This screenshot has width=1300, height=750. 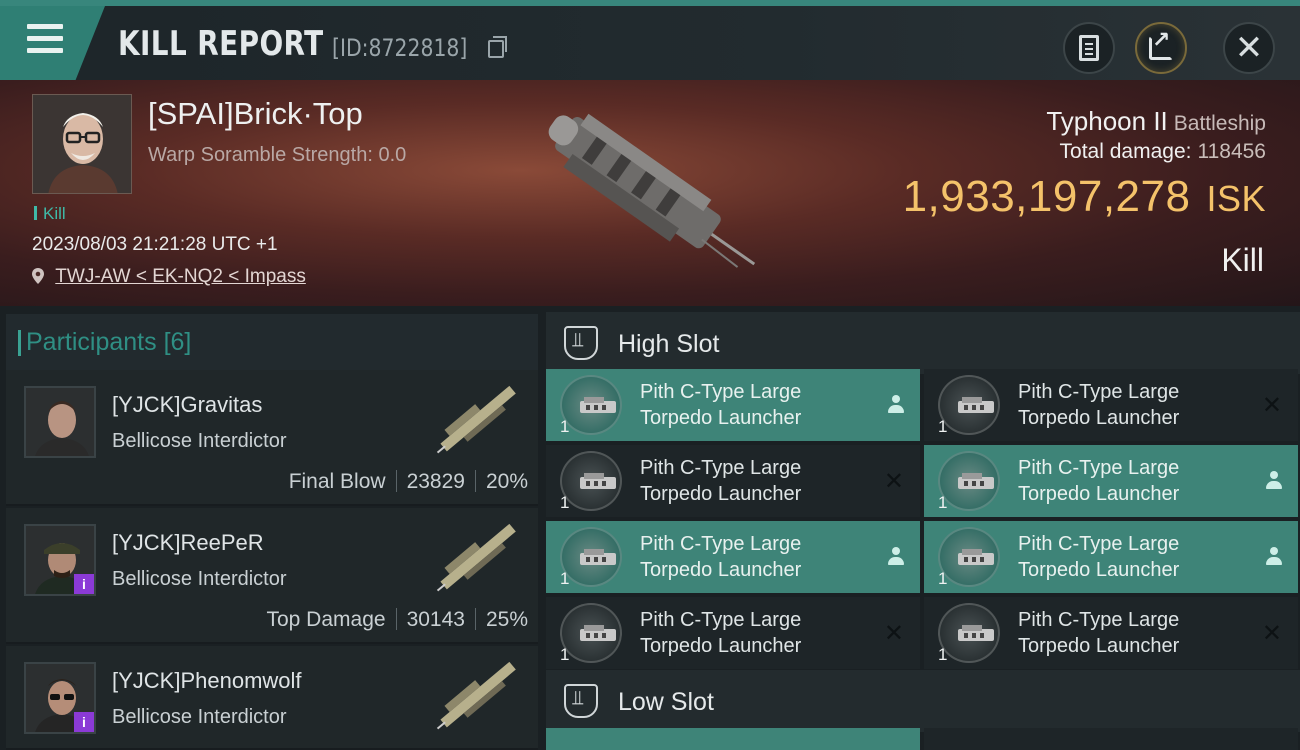 I want to click on location-link: TWJ-AW < EK-NQ2 < Impass, so click(x=180, y=276).